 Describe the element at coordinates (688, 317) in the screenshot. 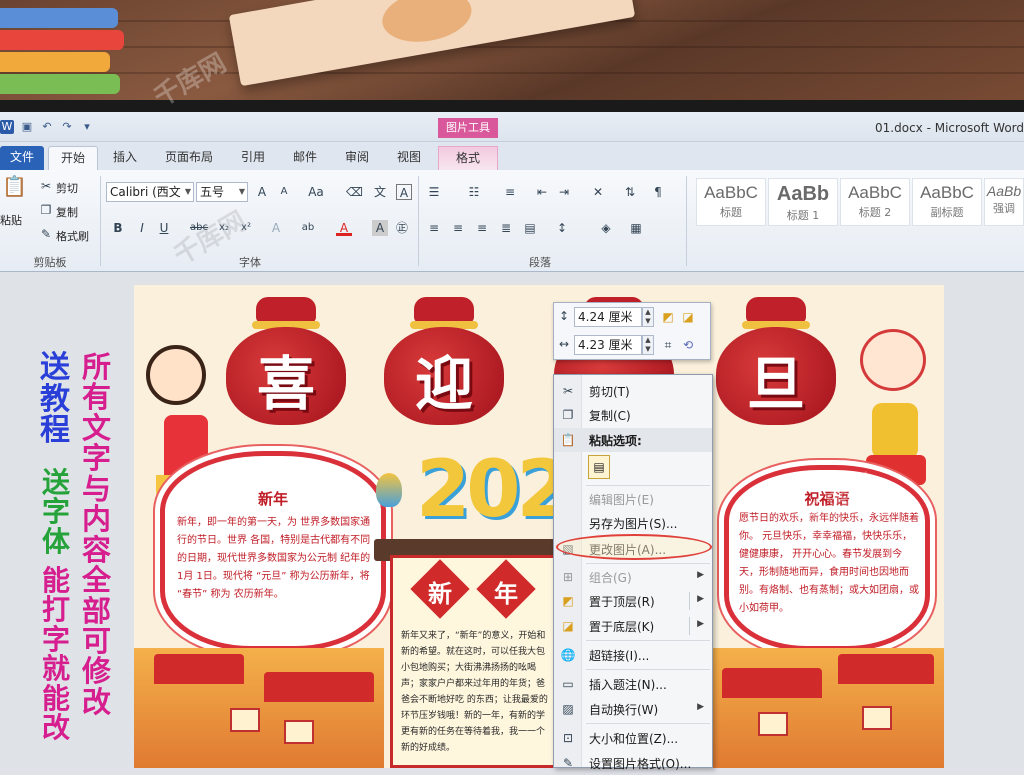

I see `send-backward-icon: ◪` at that location.